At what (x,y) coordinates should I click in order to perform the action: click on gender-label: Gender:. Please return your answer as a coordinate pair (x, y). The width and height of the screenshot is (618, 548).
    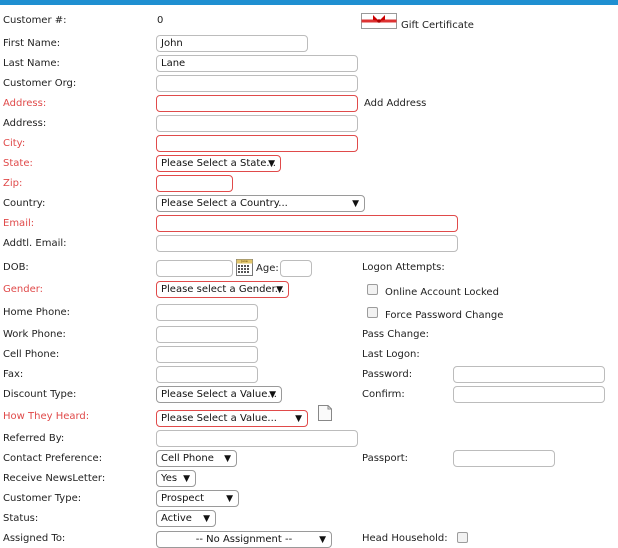
    Looking at the image, I should click on (23, 289).